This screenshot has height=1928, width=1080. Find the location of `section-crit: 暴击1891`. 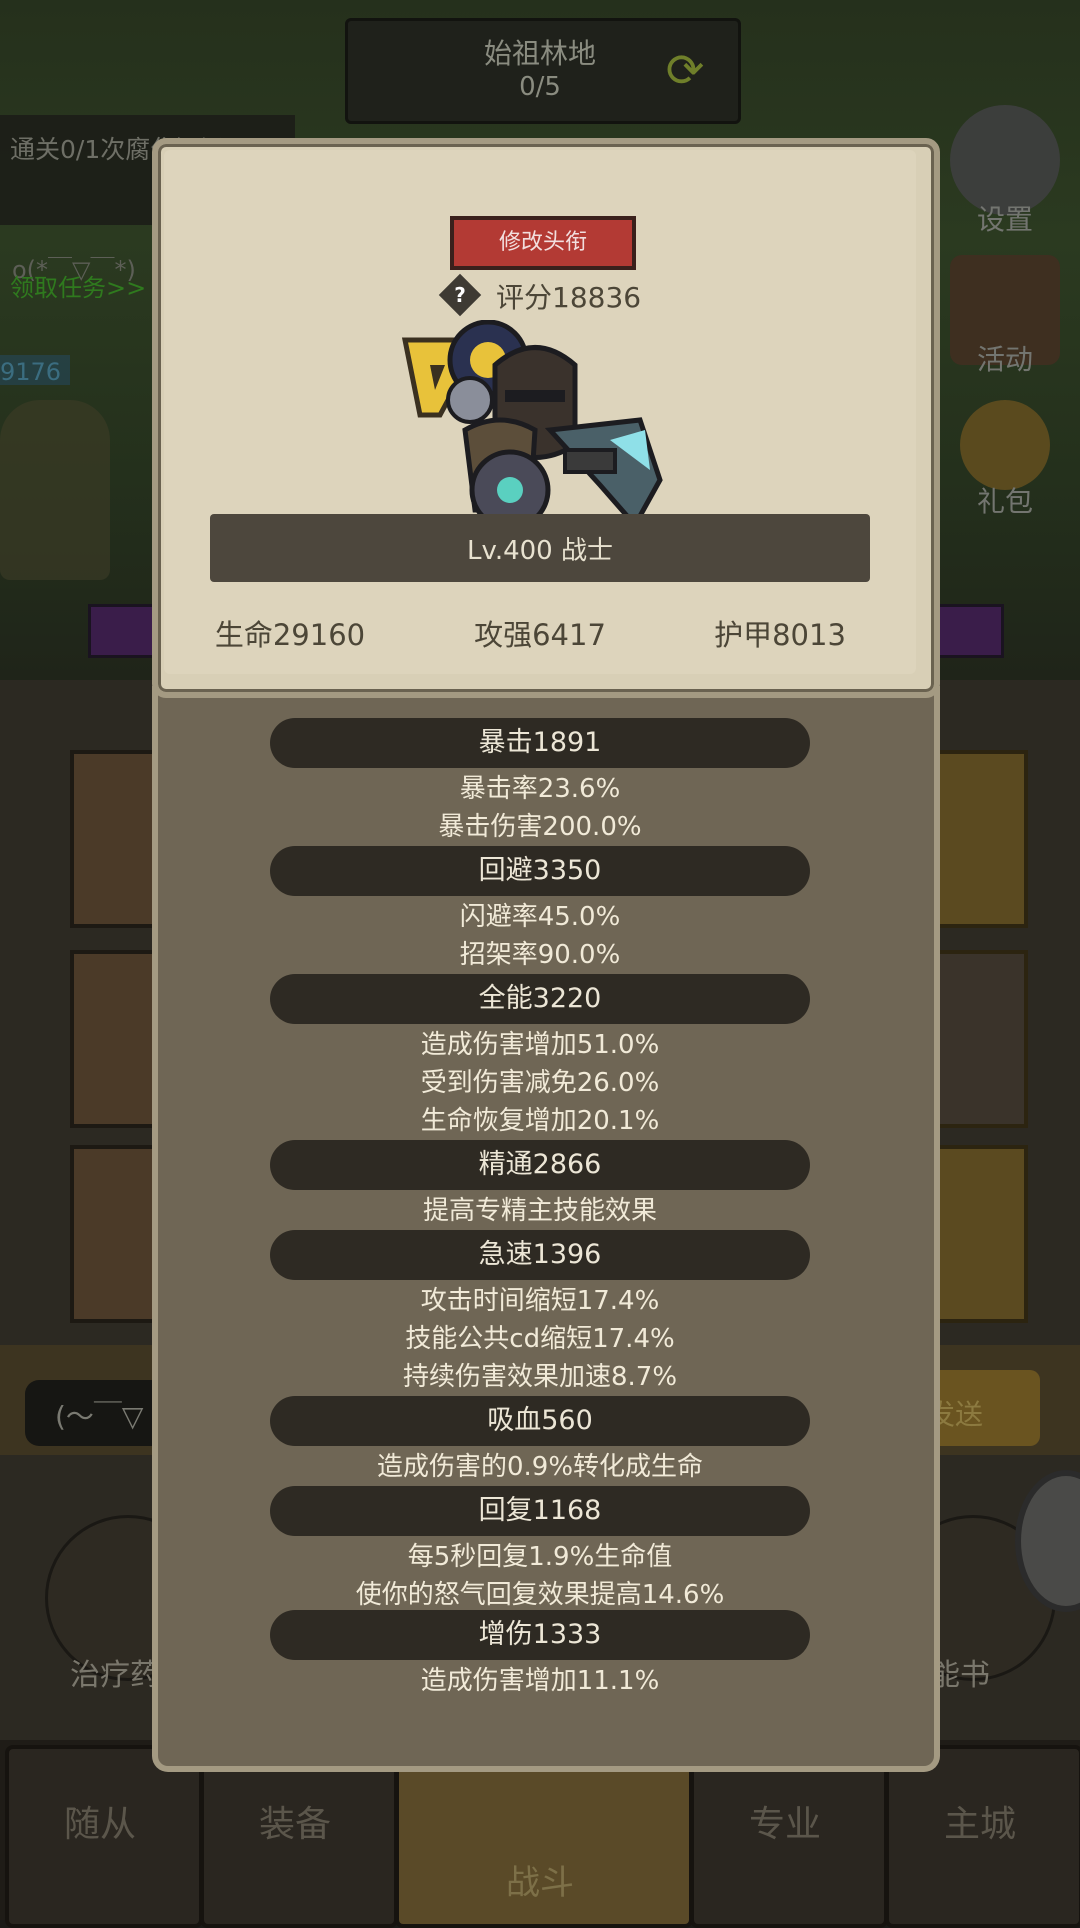

section-crit: 暴击1891 is located at coordinates (540, 742).